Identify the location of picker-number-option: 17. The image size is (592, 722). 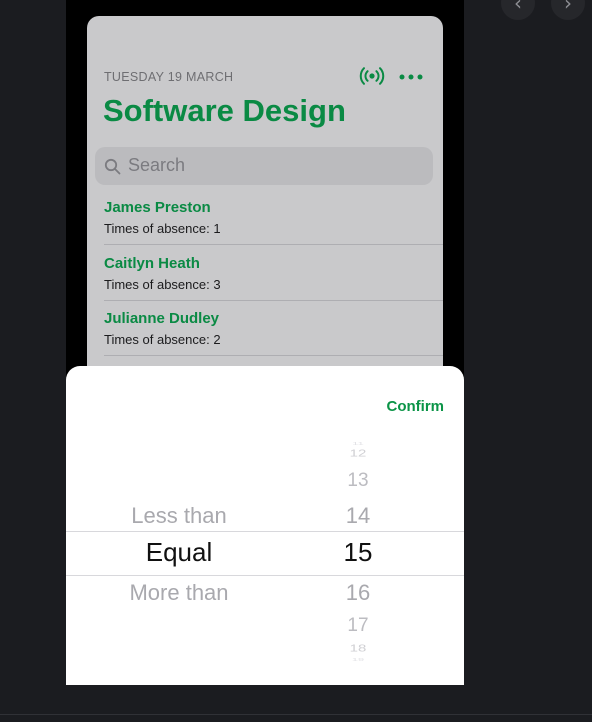
(357, 626).